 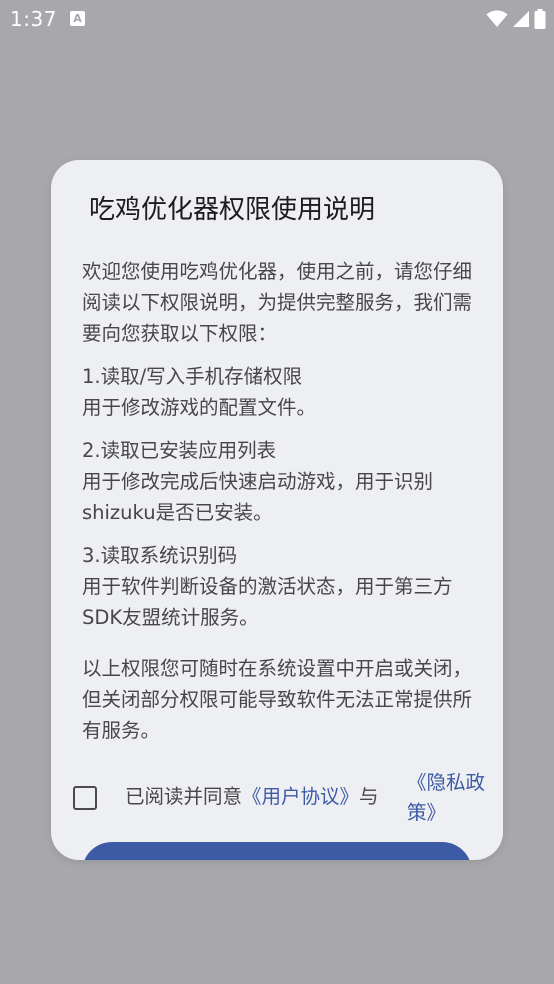 I want to click on permission-title: 2.读取已安装应用列表, so click(x=179, y=450).